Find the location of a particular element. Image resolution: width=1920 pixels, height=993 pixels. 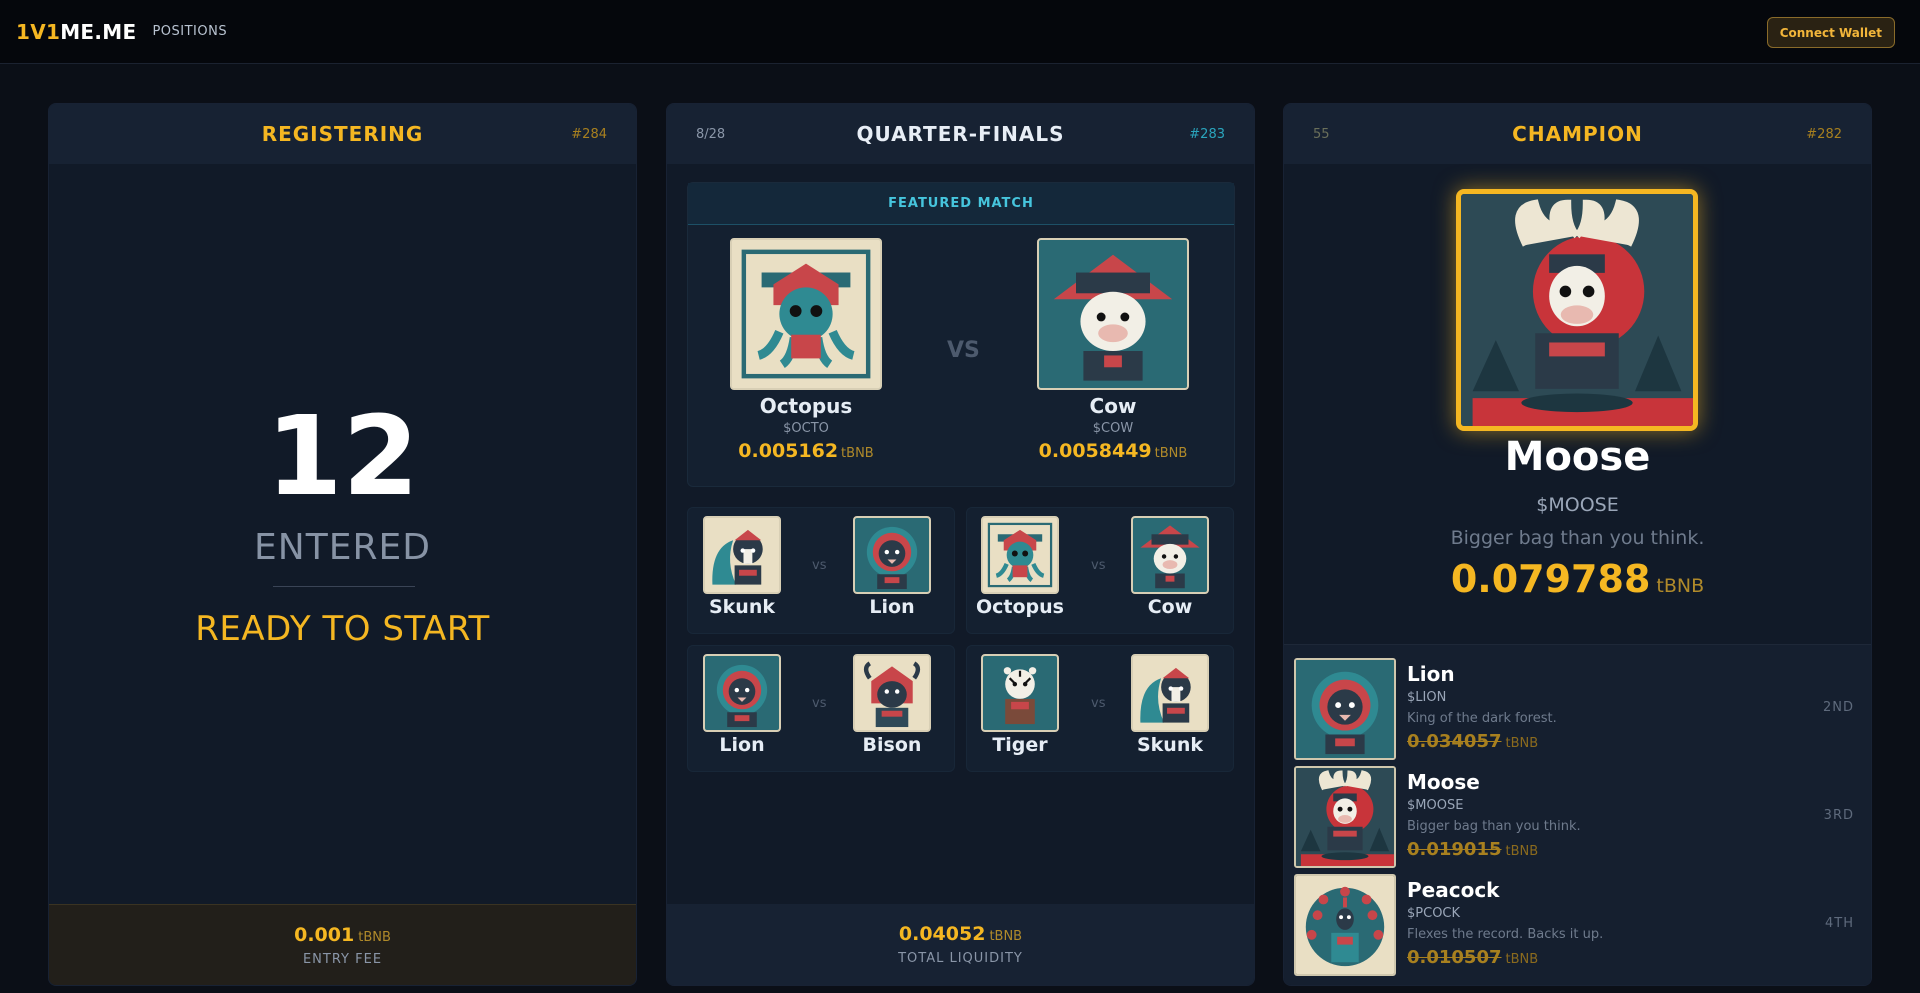

panel-title: CHAMPION is located at coordinates (1577, 134).